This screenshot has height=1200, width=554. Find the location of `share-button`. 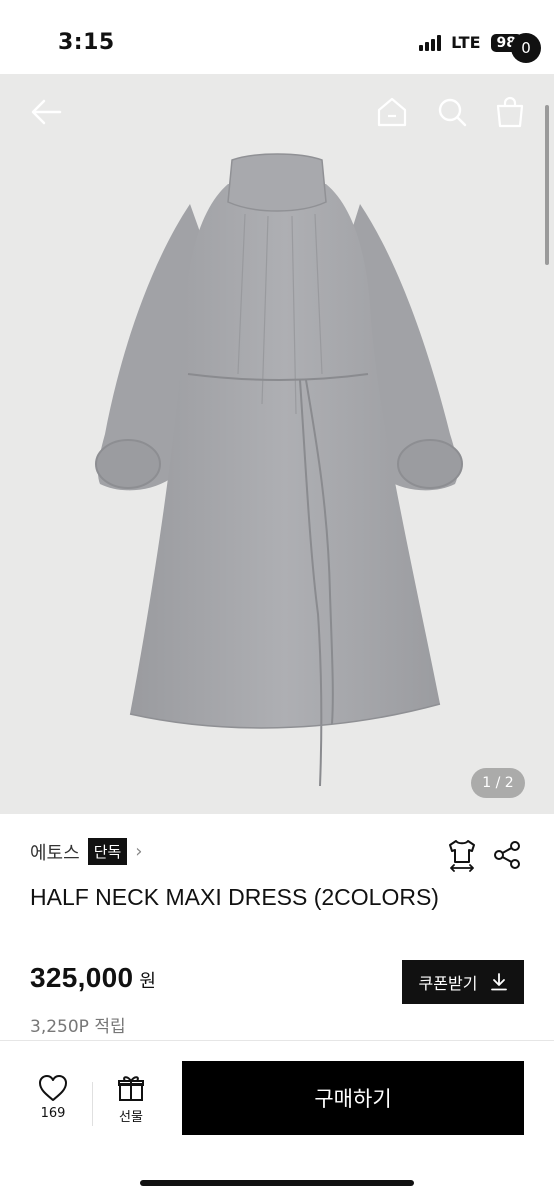

share-button is located at coordinates (507, 855).